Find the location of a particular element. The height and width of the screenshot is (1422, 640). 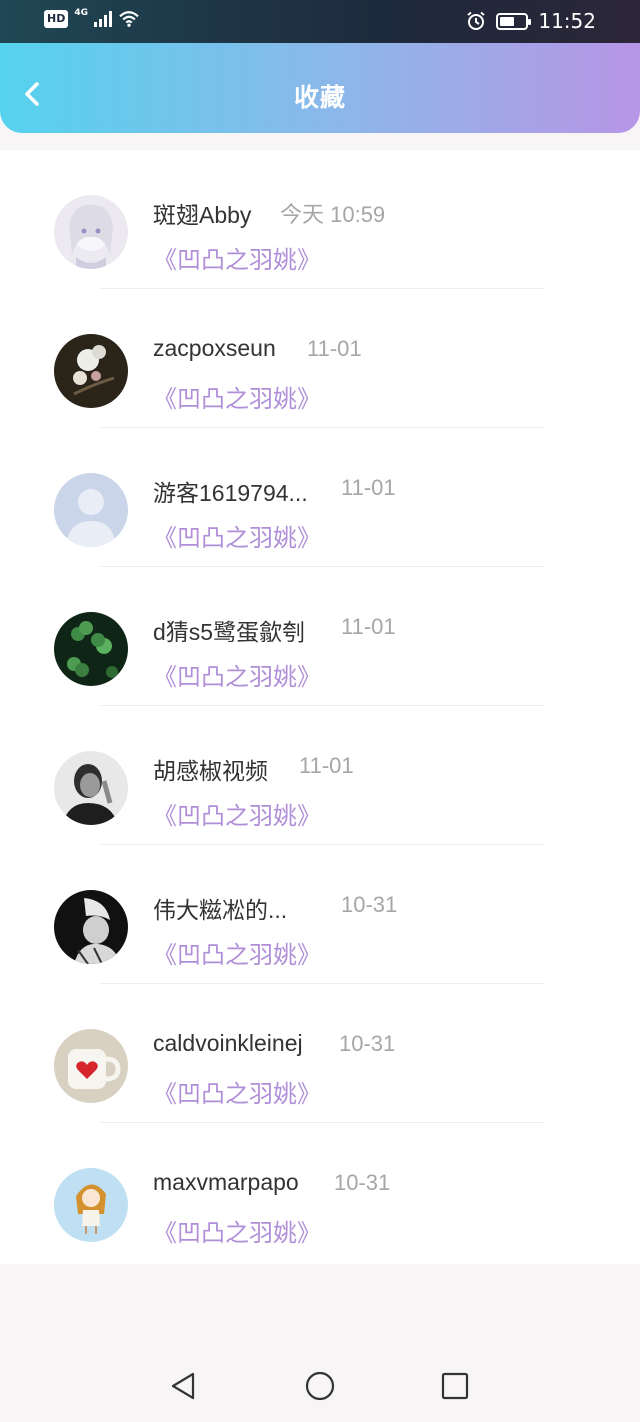

back-triangle-icon is located at coordinates (184, 1386).